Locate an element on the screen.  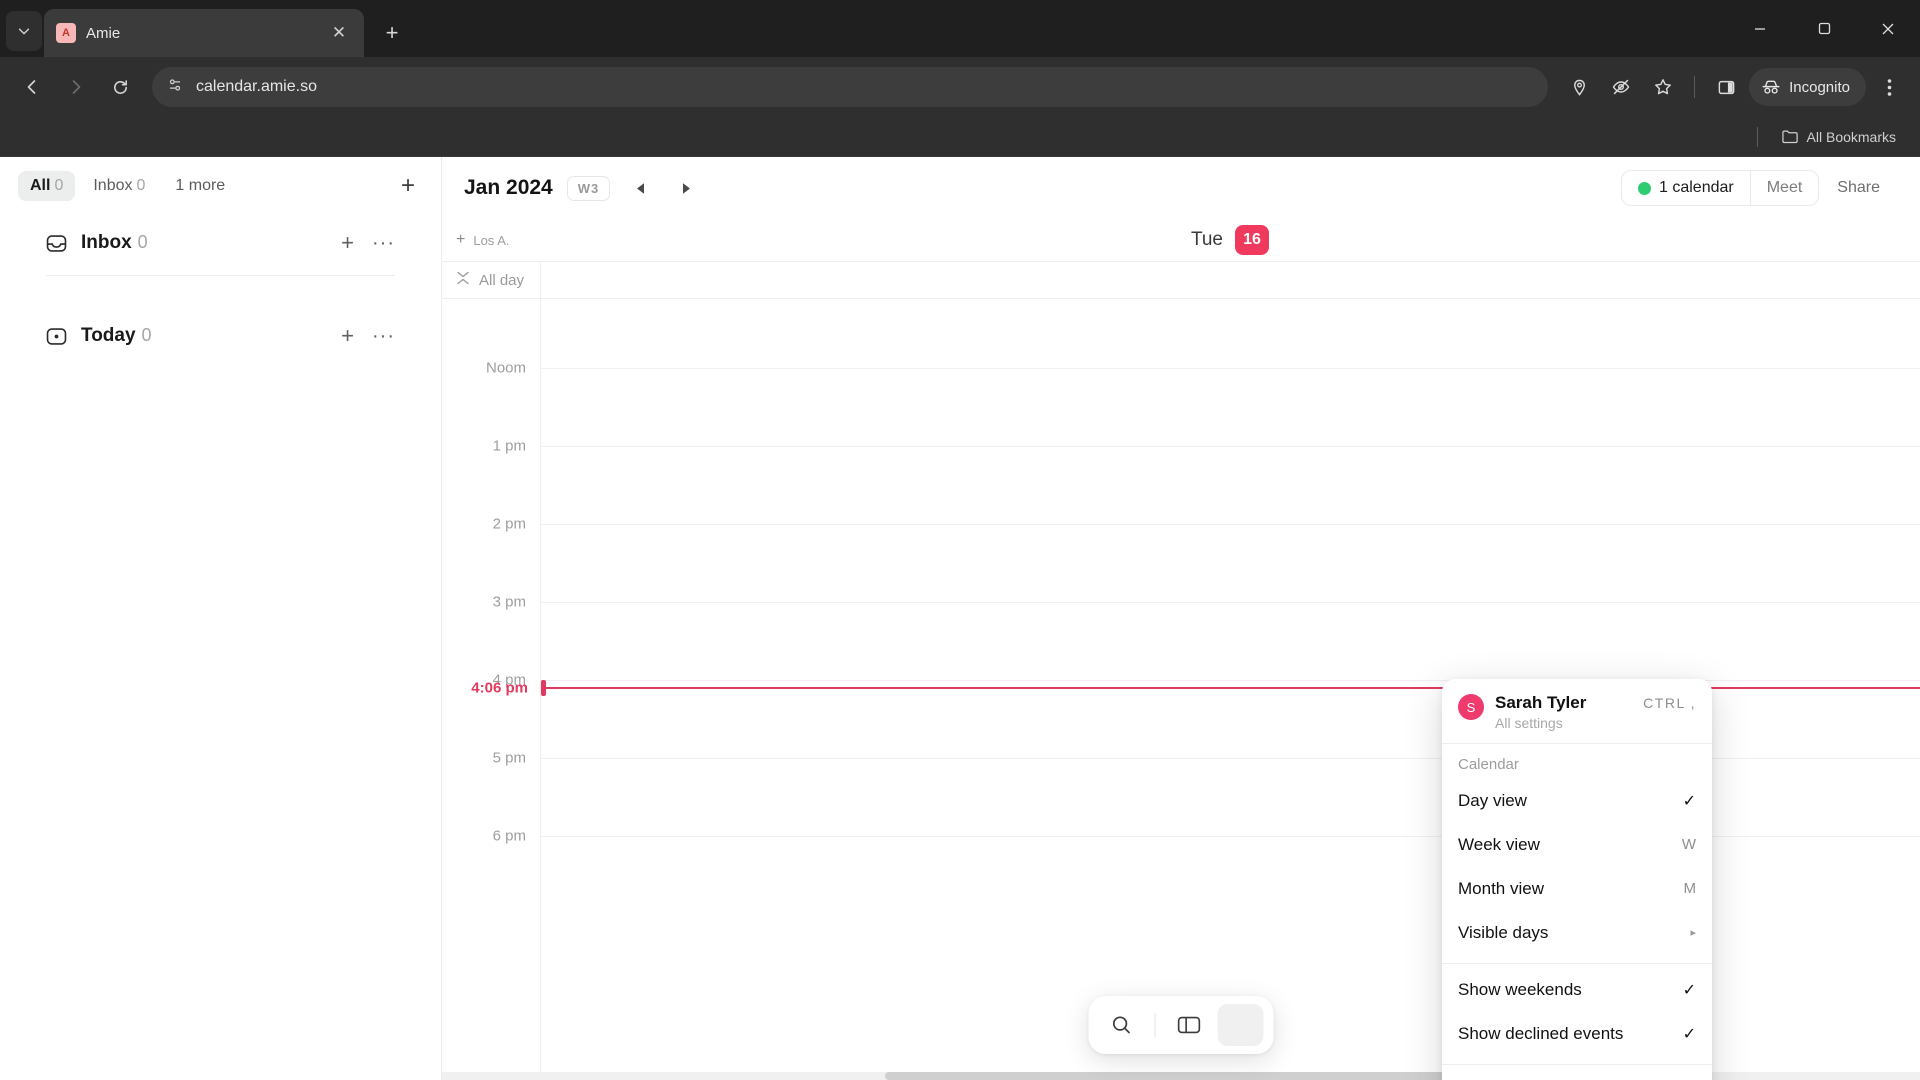
back-arrow-icon is located at coordinates (32, 87).